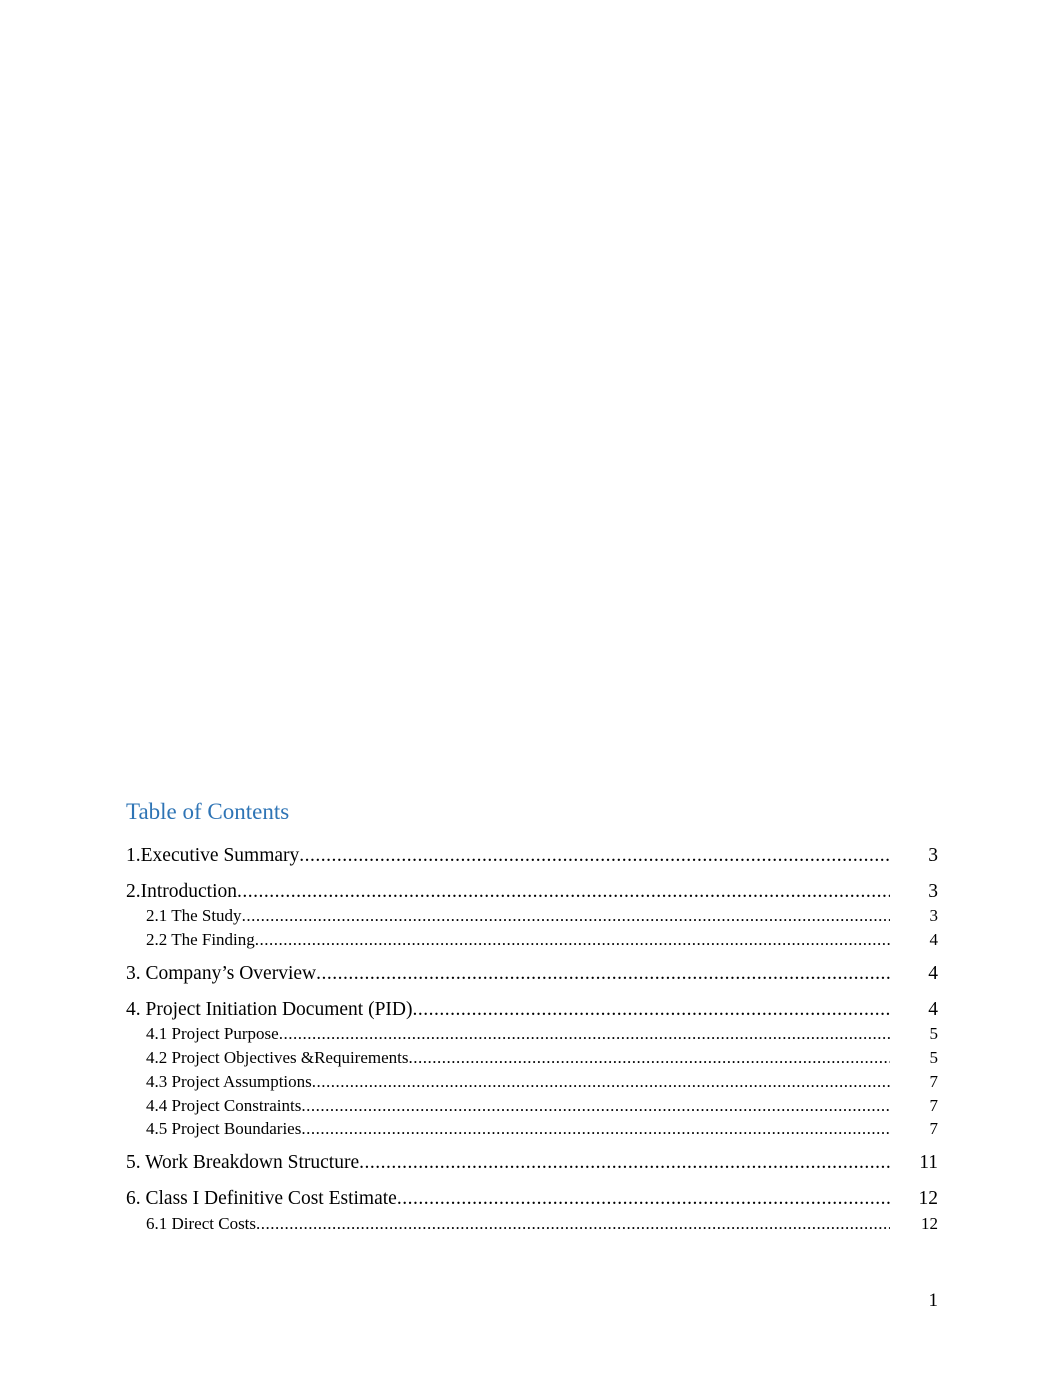 Image resolution: width=1062 pixels, height=1377 pixels. Describe the element at coordinates (200, 939) in the screenshot. I see `toc-entry-label: 2.2 The Finding` at that location.